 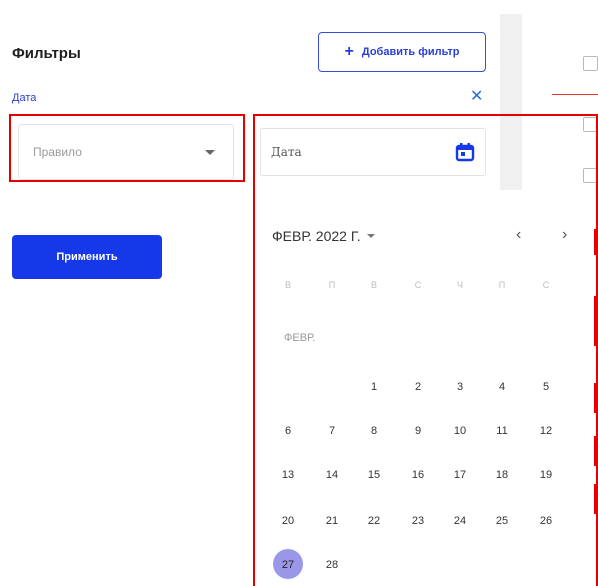 What do you see at coordinates (460, 475) in the screenshot?
I see `calendar-day: 17` at bounding box center [460, 475].